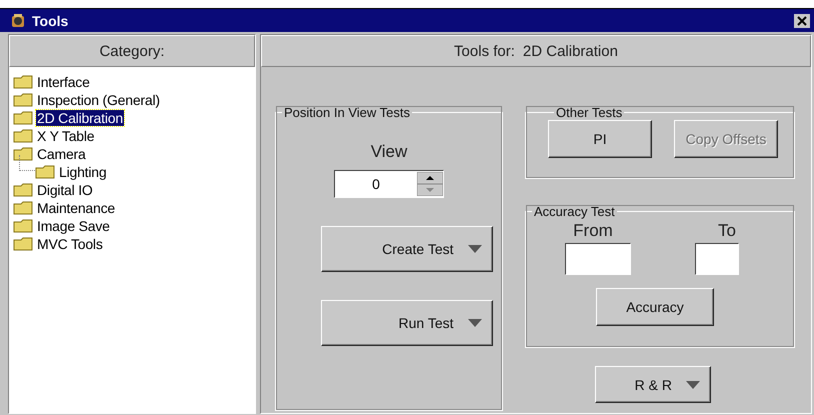 This screenshot has height=415, width=814. I want to click on group-title: Accuracy Test, so click(574, 211).